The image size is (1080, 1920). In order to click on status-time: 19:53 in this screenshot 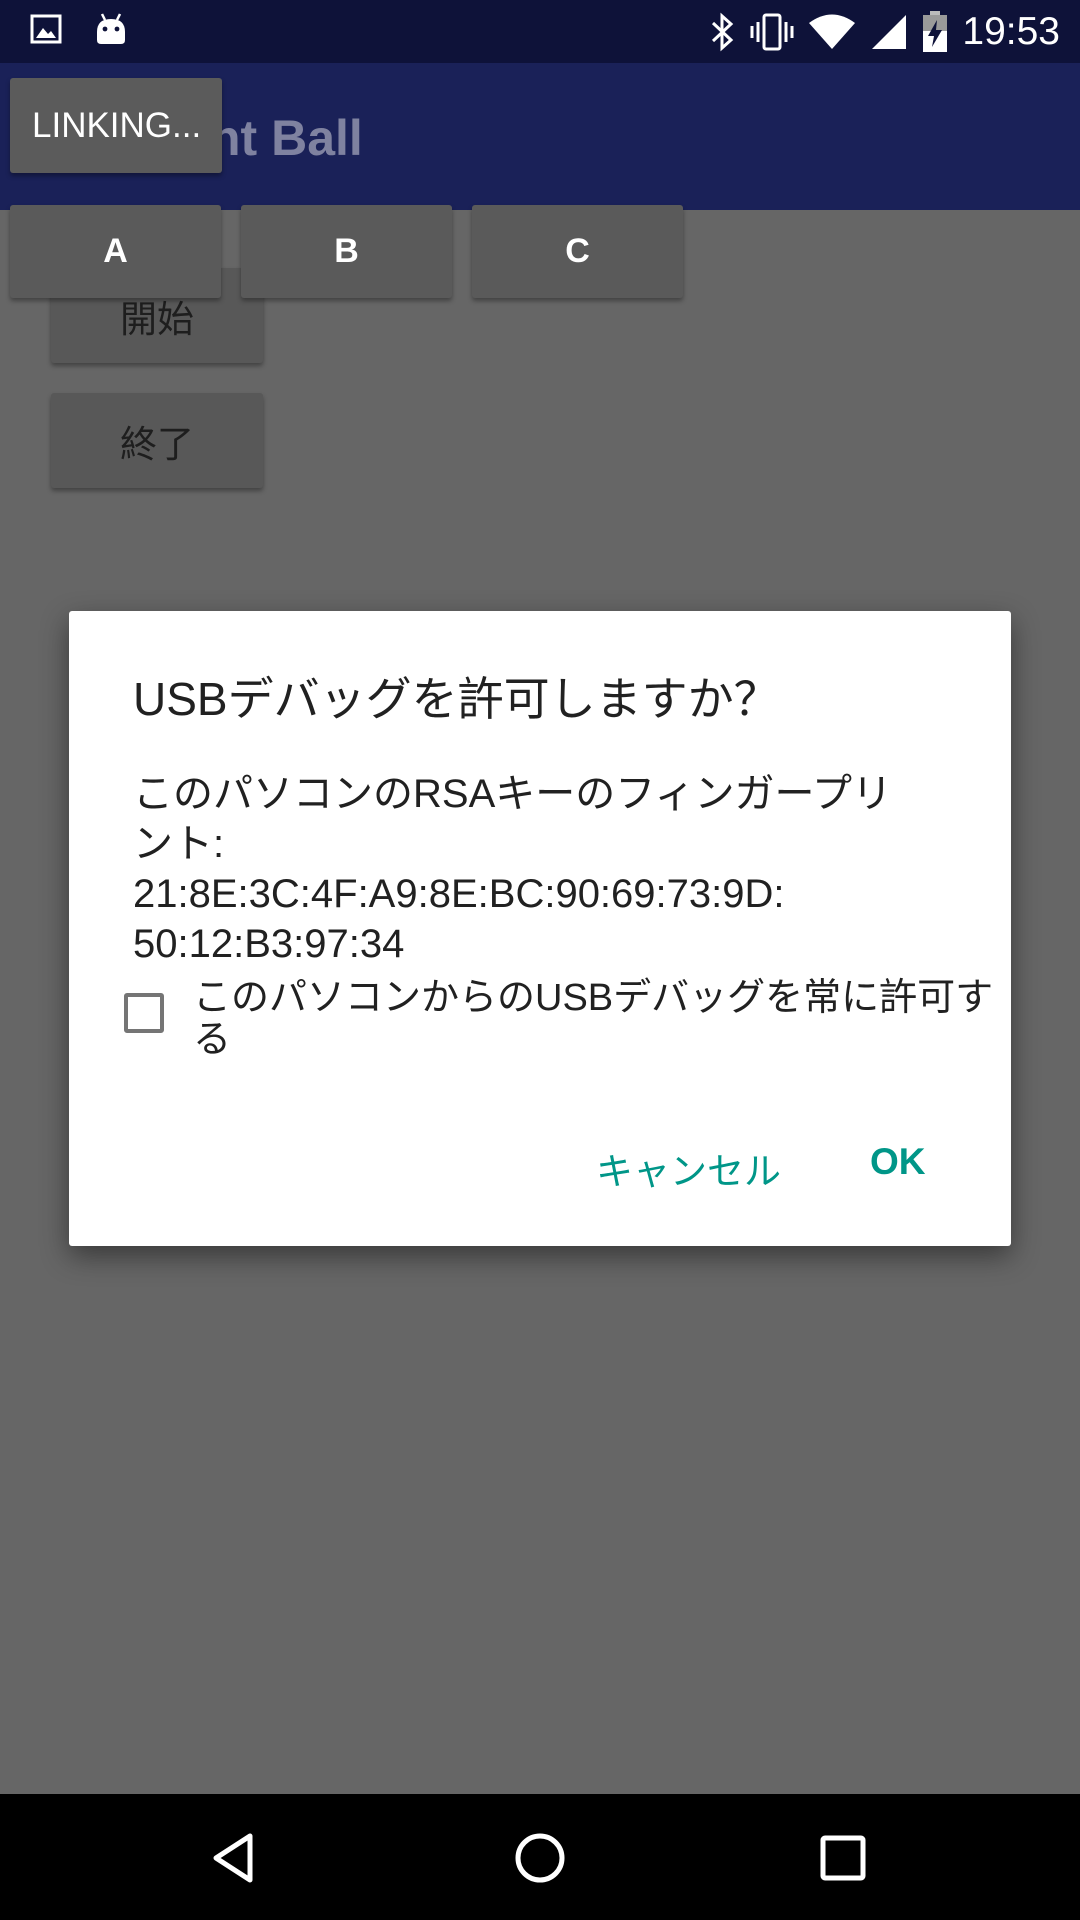, I will do `click(1011, 31)`.